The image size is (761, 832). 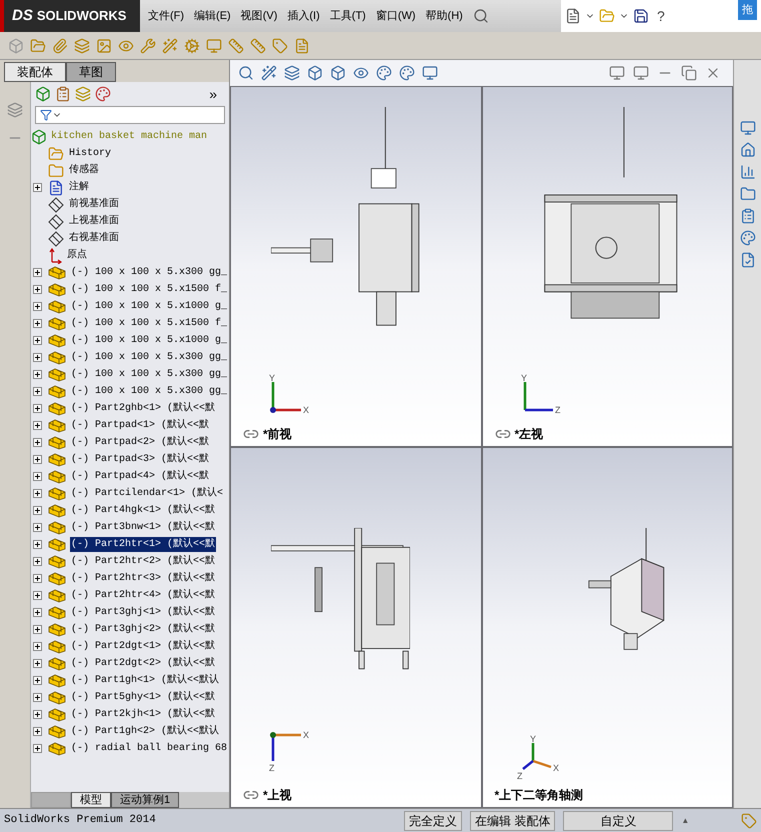 What do you see at coordinates (91, 800) in the screenshot?
I see `bottom-tab: 模型` at bounding box center [91, 800].